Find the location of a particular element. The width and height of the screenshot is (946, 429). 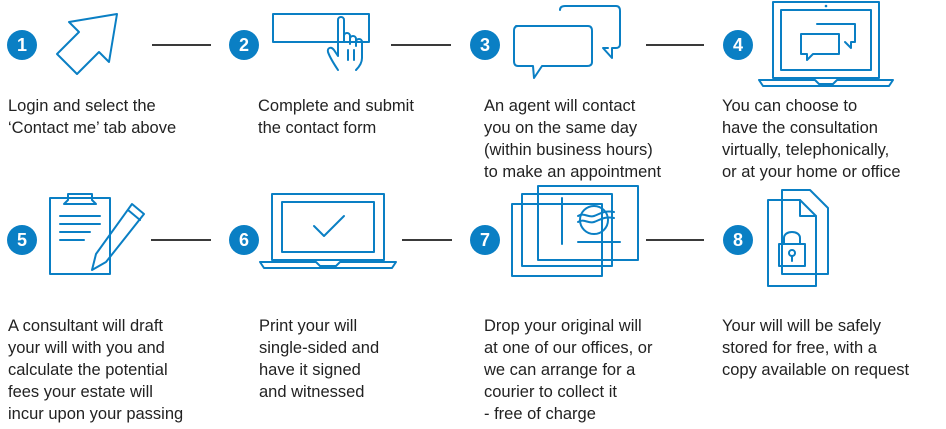

step-7-badge: 7 is located at coordinates (485, 240).